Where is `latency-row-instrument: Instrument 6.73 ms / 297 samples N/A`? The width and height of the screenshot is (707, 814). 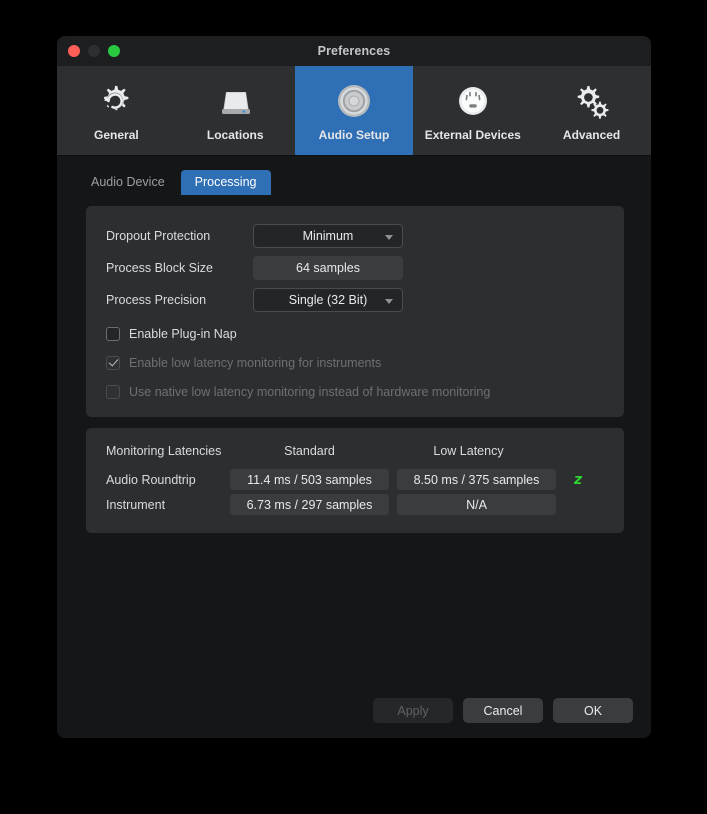 latency-row-instrument: Instrument 6.73 ms / 297 samples N/A is located at coordinates (355, 504).